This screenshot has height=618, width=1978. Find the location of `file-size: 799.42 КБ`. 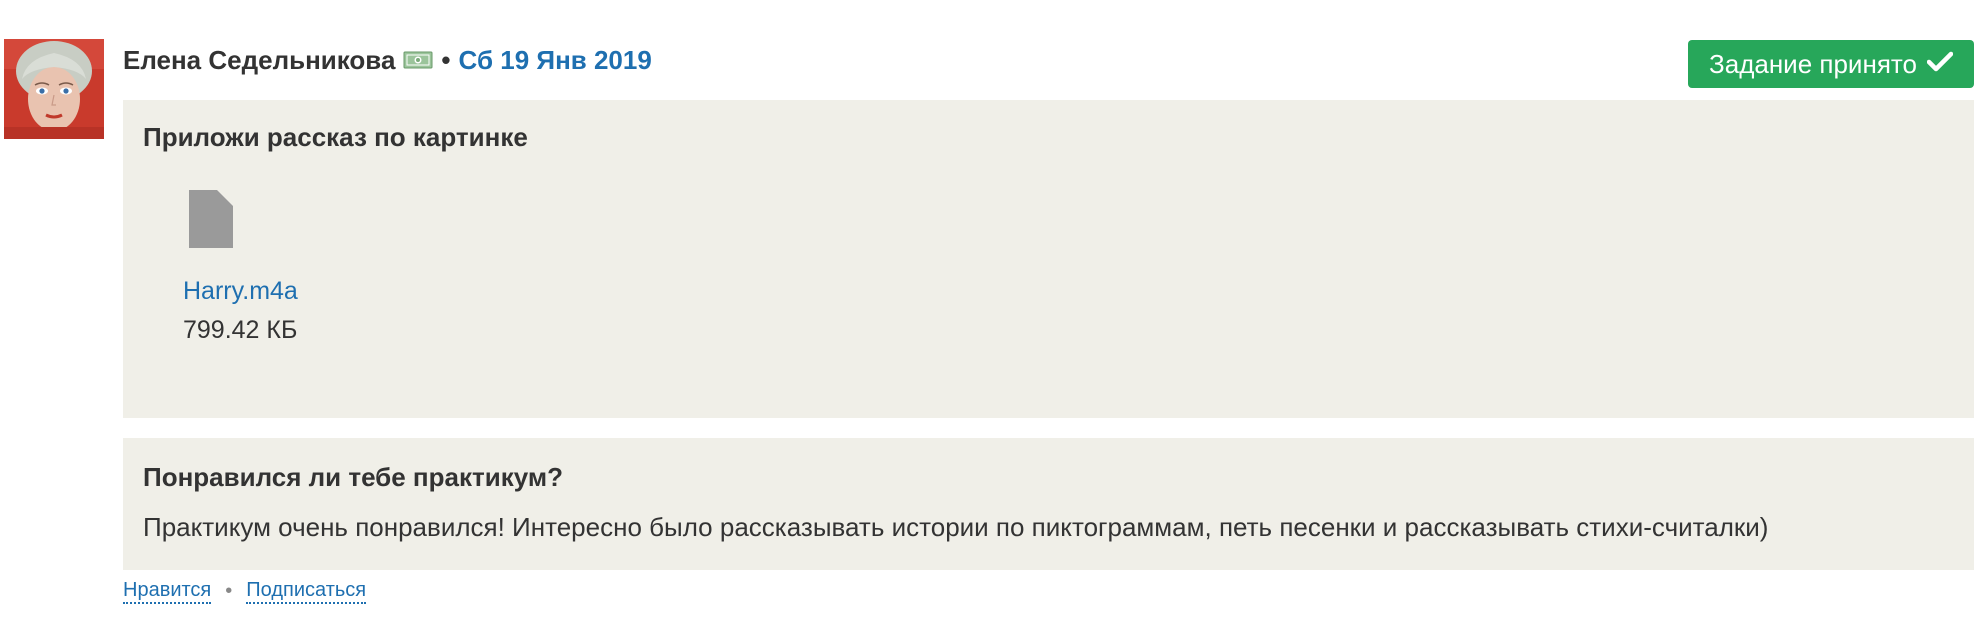

file-size: 799.42 КБ is located at coordinates (240, 330).